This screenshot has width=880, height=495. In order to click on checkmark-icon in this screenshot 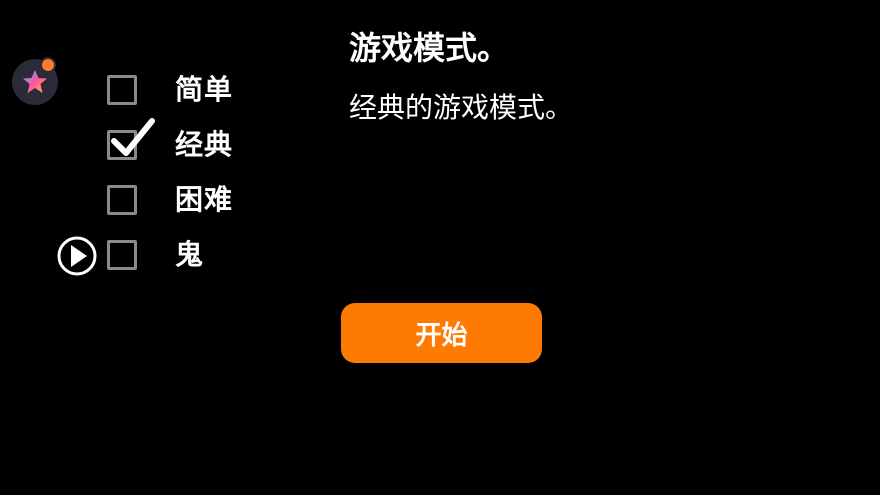, I will do `click(133, 137)`.